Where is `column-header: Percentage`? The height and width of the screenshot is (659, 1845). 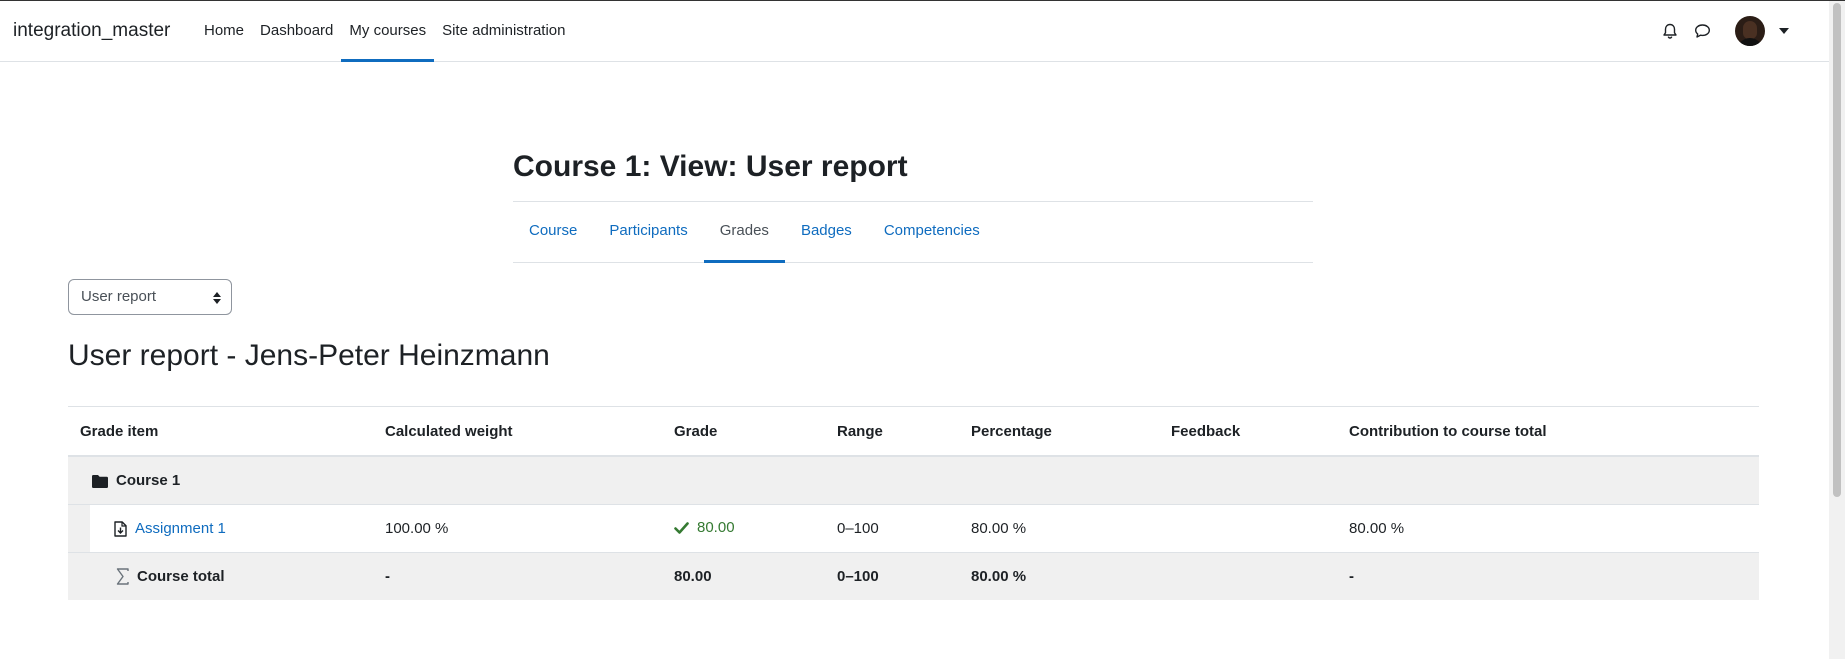 column-header: Percentage is located at coordinates (1059, 431).